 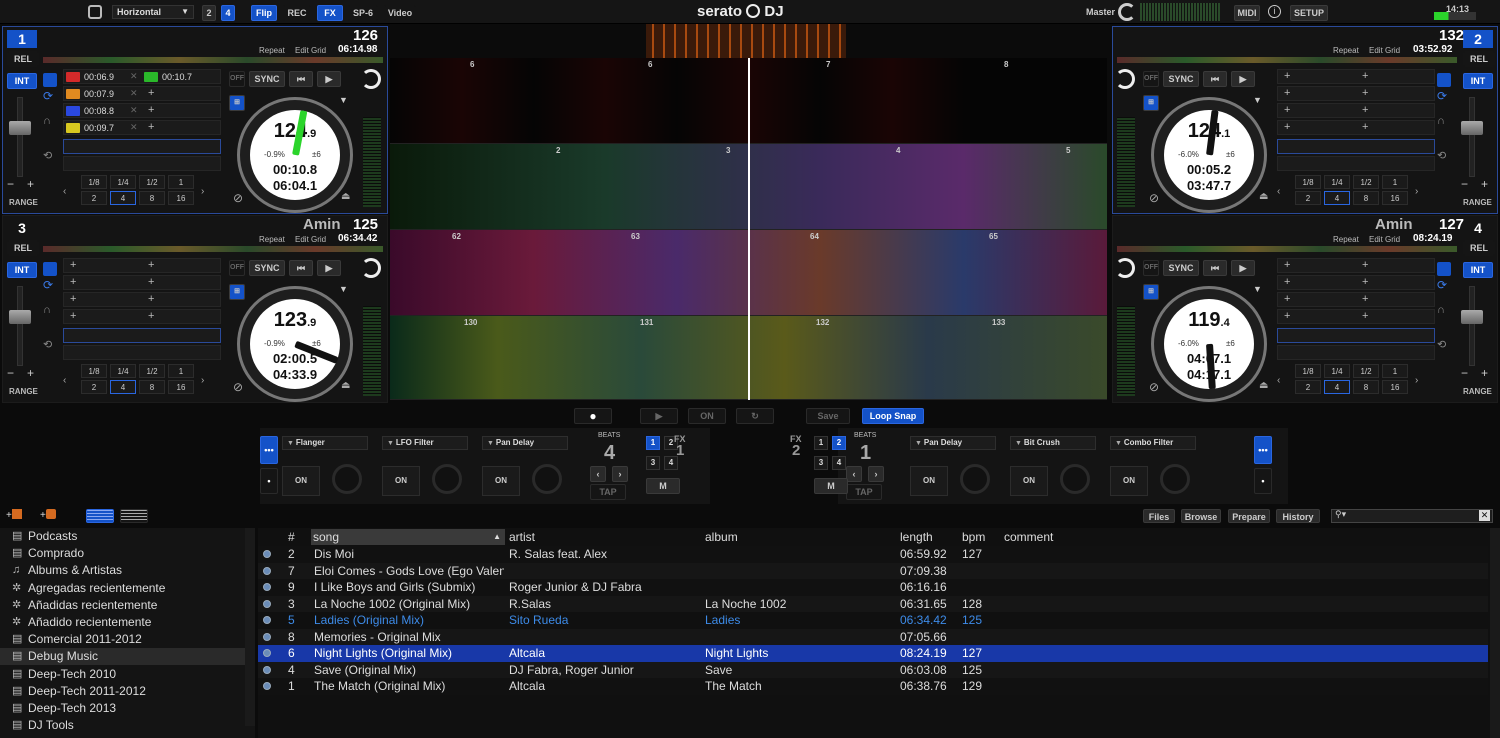 What do you see at coordinates (122, 657) in the screenshot?
I see `crate-item: ▤ Debug Music` at bounding box center [122, 657].